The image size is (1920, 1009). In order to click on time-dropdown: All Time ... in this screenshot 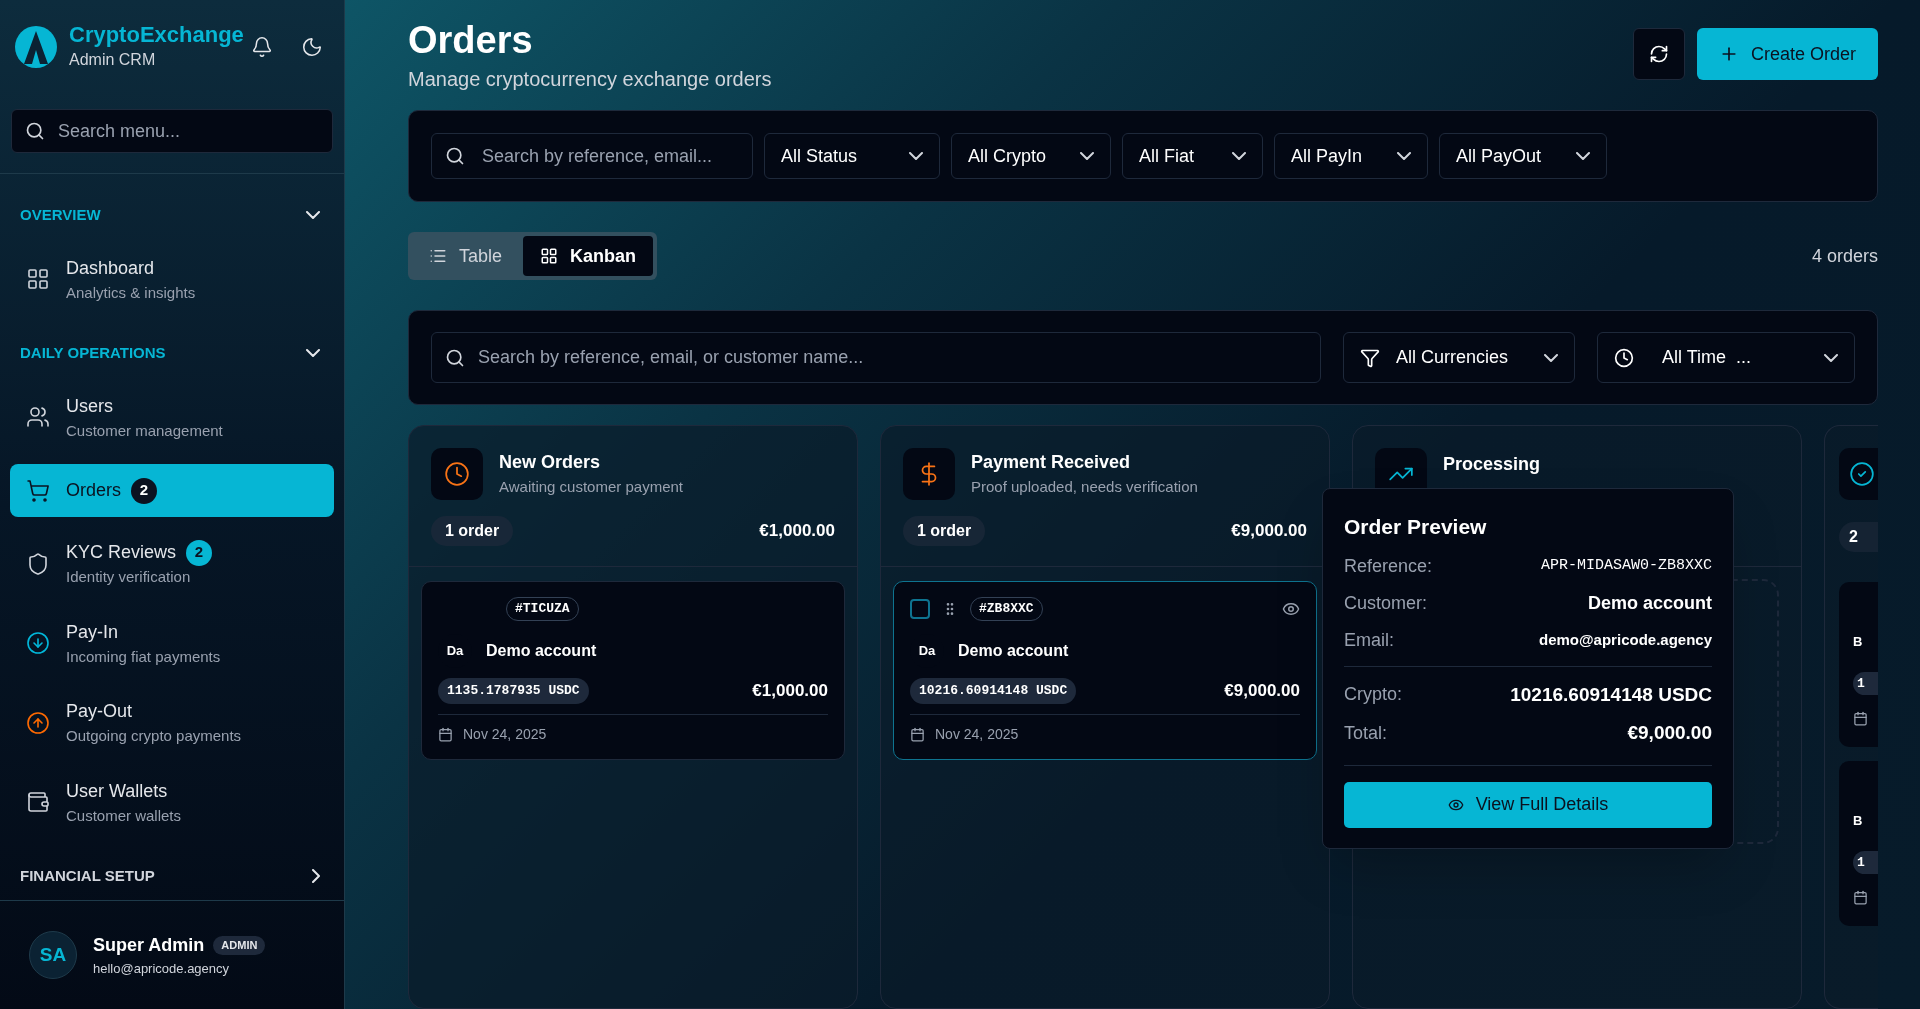, I will do `click(1726, 357)`.